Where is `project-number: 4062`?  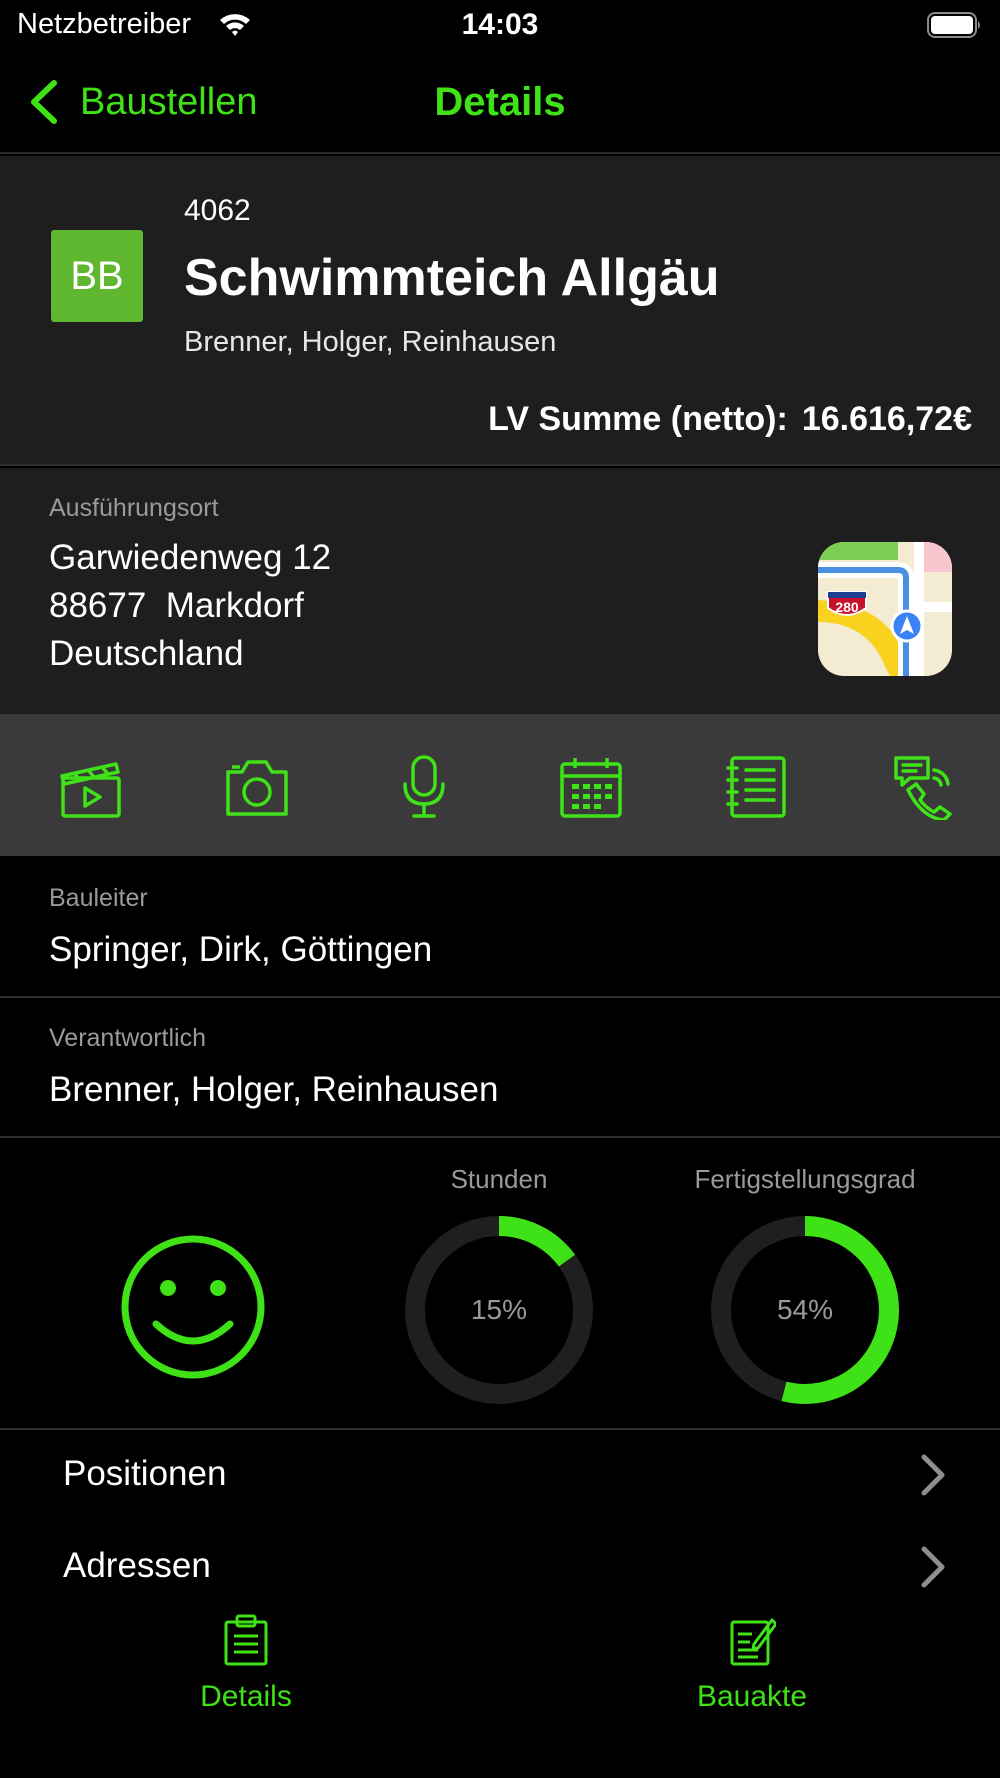 project-number: 4062 is located at coordinates (217, 210).